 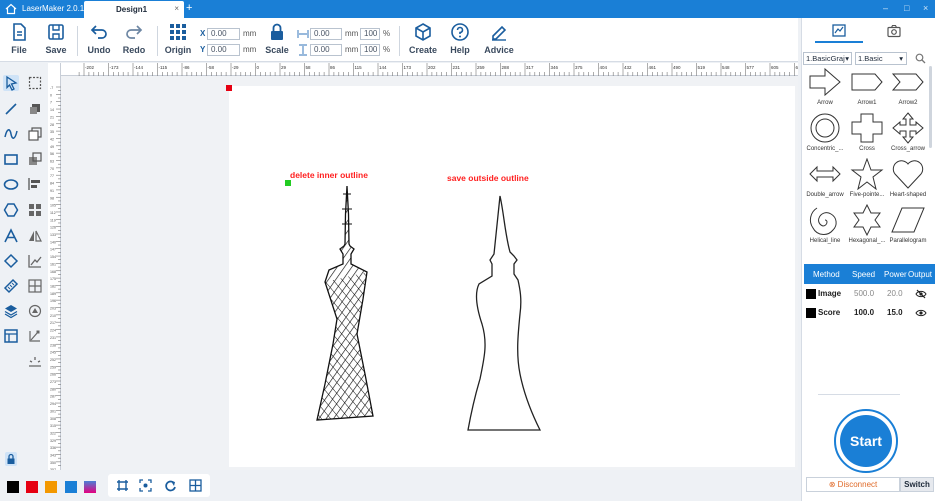 What do you see at coordinates (134, 50) in the screenshot?
I see `redo-label: Redo` at bounding box center [134, 50].